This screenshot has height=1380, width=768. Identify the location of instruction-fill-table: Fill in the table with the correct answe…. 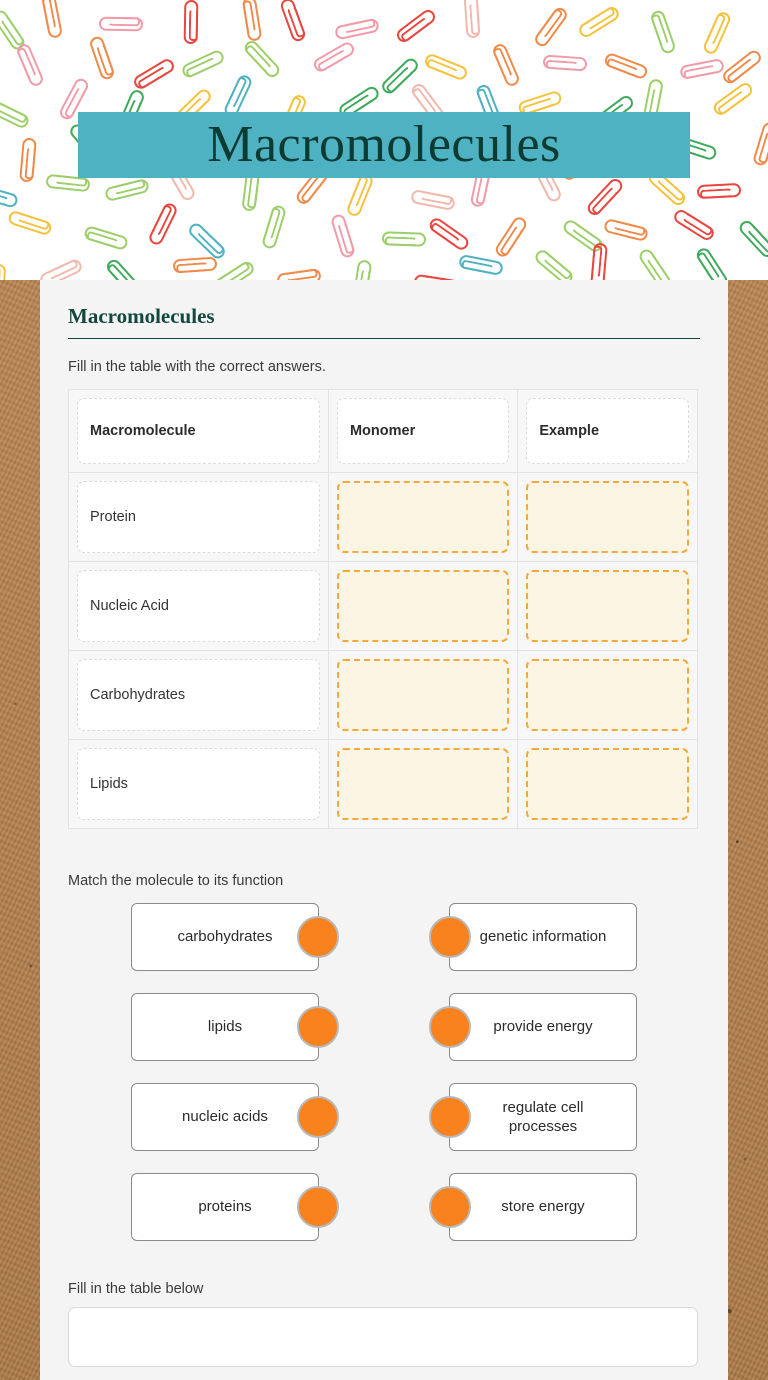
(197, 367).